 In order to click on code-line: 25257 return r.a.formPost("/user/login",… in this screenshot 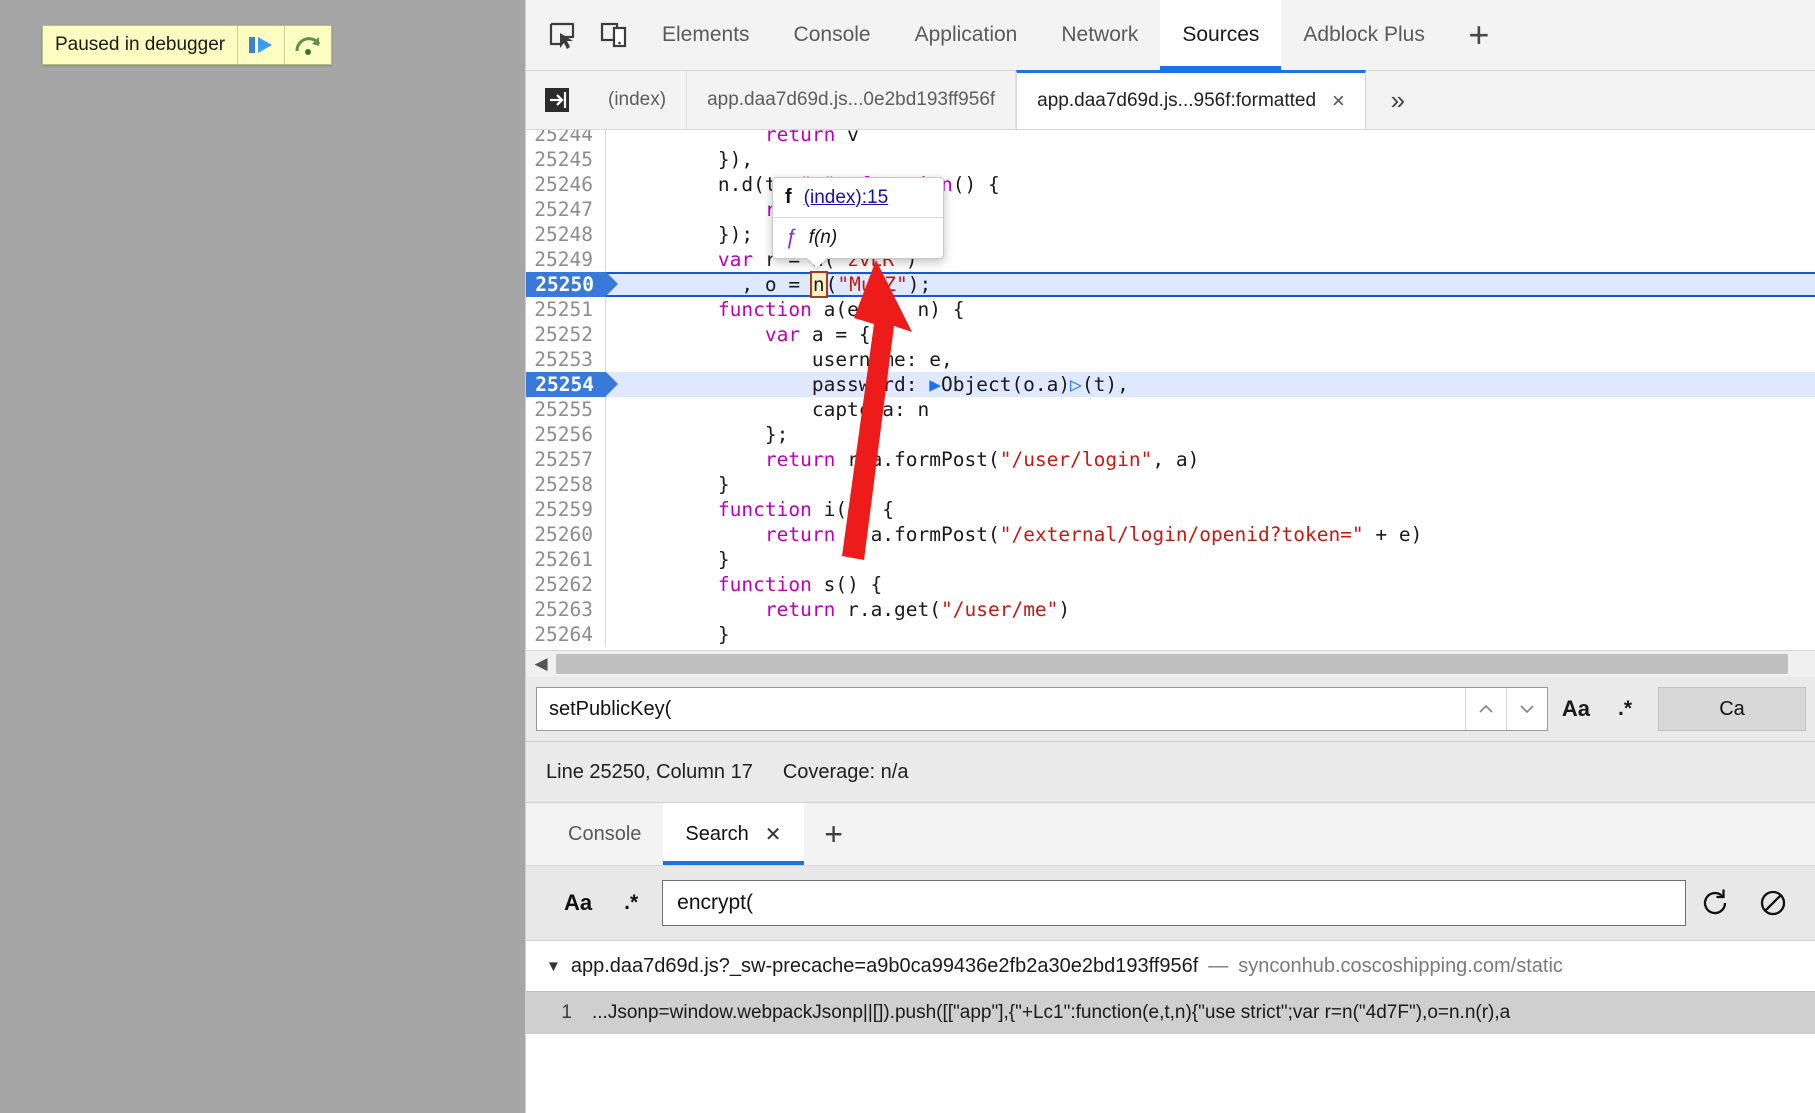, I will do `click(1170, 459)`.